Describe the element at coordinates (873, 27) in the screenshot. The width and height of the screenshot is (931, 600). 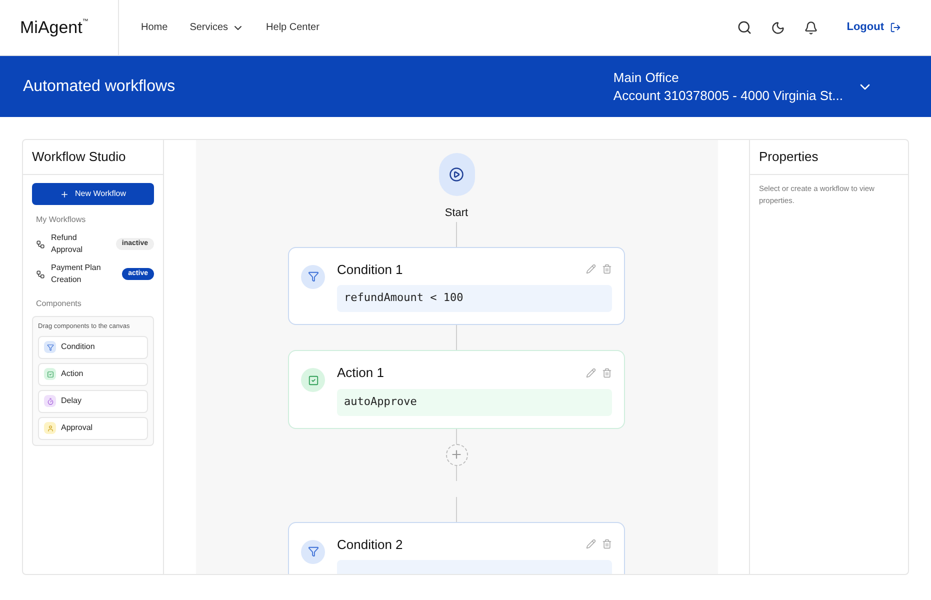
I see `logout-button: Logout` at that location.